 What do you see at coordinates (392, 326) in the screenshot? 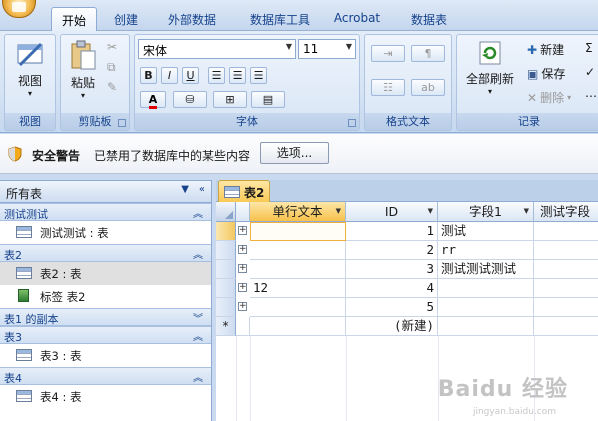
I see `cell-id-new: (新建)` at bounding box center [392, 326].